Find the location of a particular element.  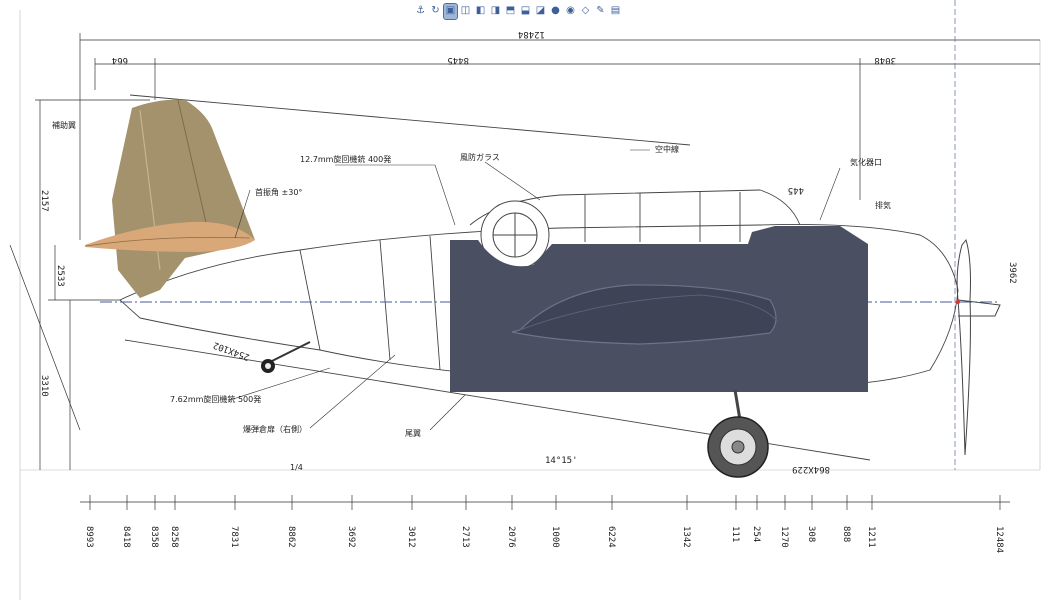

station-label: 308 is located at coordinates (811, 534).